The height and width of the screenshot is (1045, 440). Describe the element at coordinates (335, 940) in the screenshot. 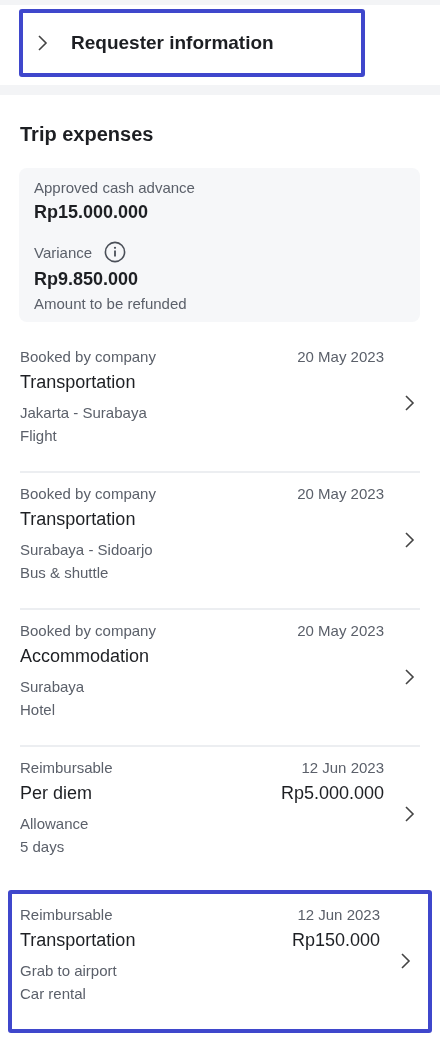

I see `expense-amount: Rp150.000` at that location.